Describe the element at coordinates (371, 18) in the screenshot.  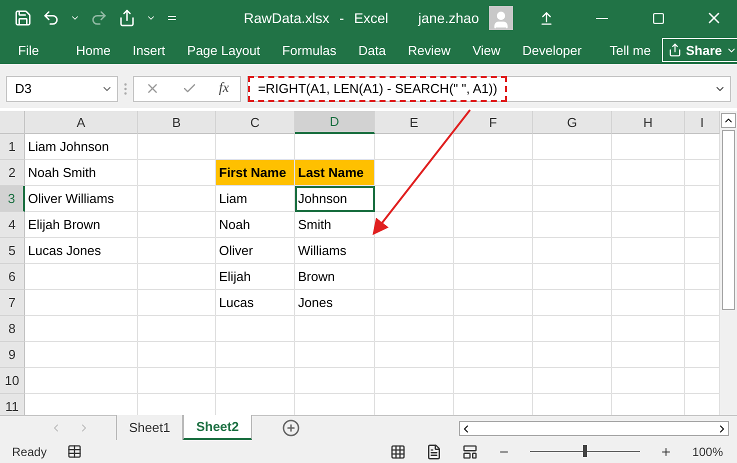
I see `app-name: Excel` at that location.